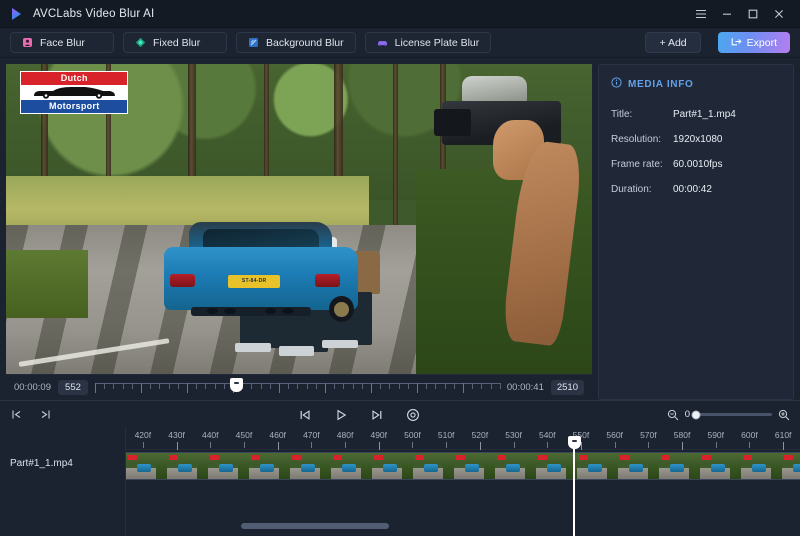  Describe the element at coordinates (379, 435) in the screenshot. I see `ruler-label: 490f` at that location.